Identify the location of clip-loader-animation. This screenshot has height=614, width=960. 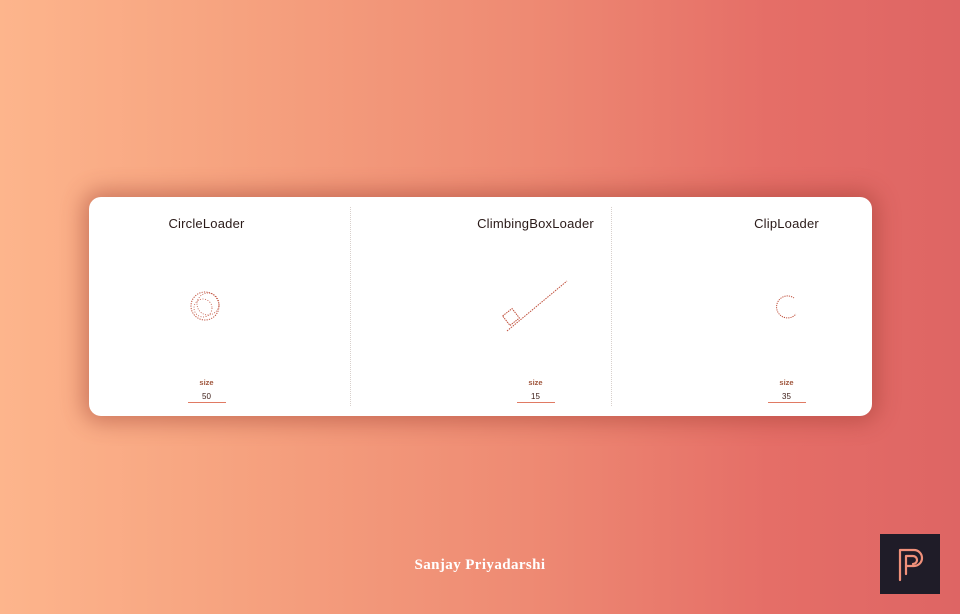
(741, 307).